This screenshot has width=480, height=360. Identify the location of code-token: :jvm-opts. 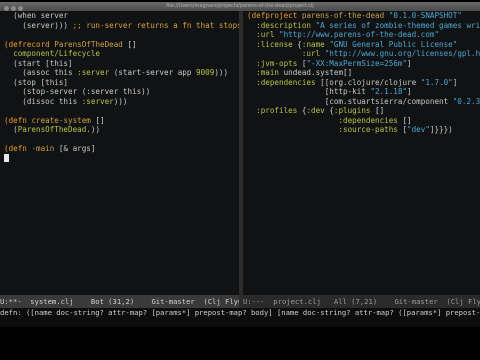
(274, 63).